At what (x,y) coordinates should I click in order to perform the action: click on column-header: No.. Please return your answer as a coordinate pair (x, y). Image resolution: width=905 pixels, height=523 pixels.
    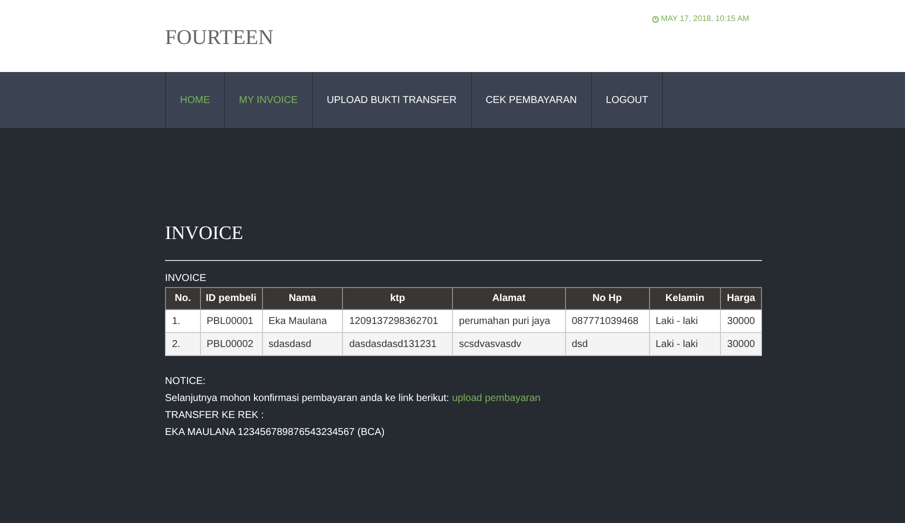
    Looking at the image, I should click on (183, 299).